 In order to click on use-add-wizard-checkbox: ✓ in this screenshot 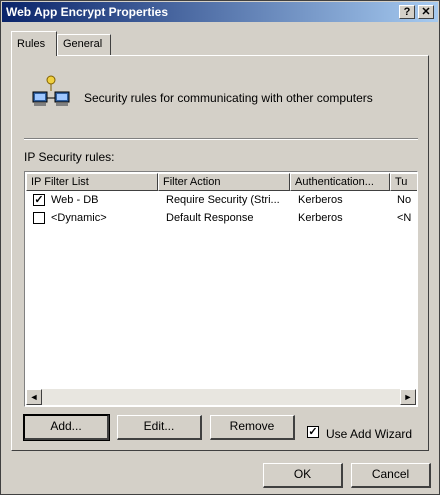, I will do `click(313, 432)`.